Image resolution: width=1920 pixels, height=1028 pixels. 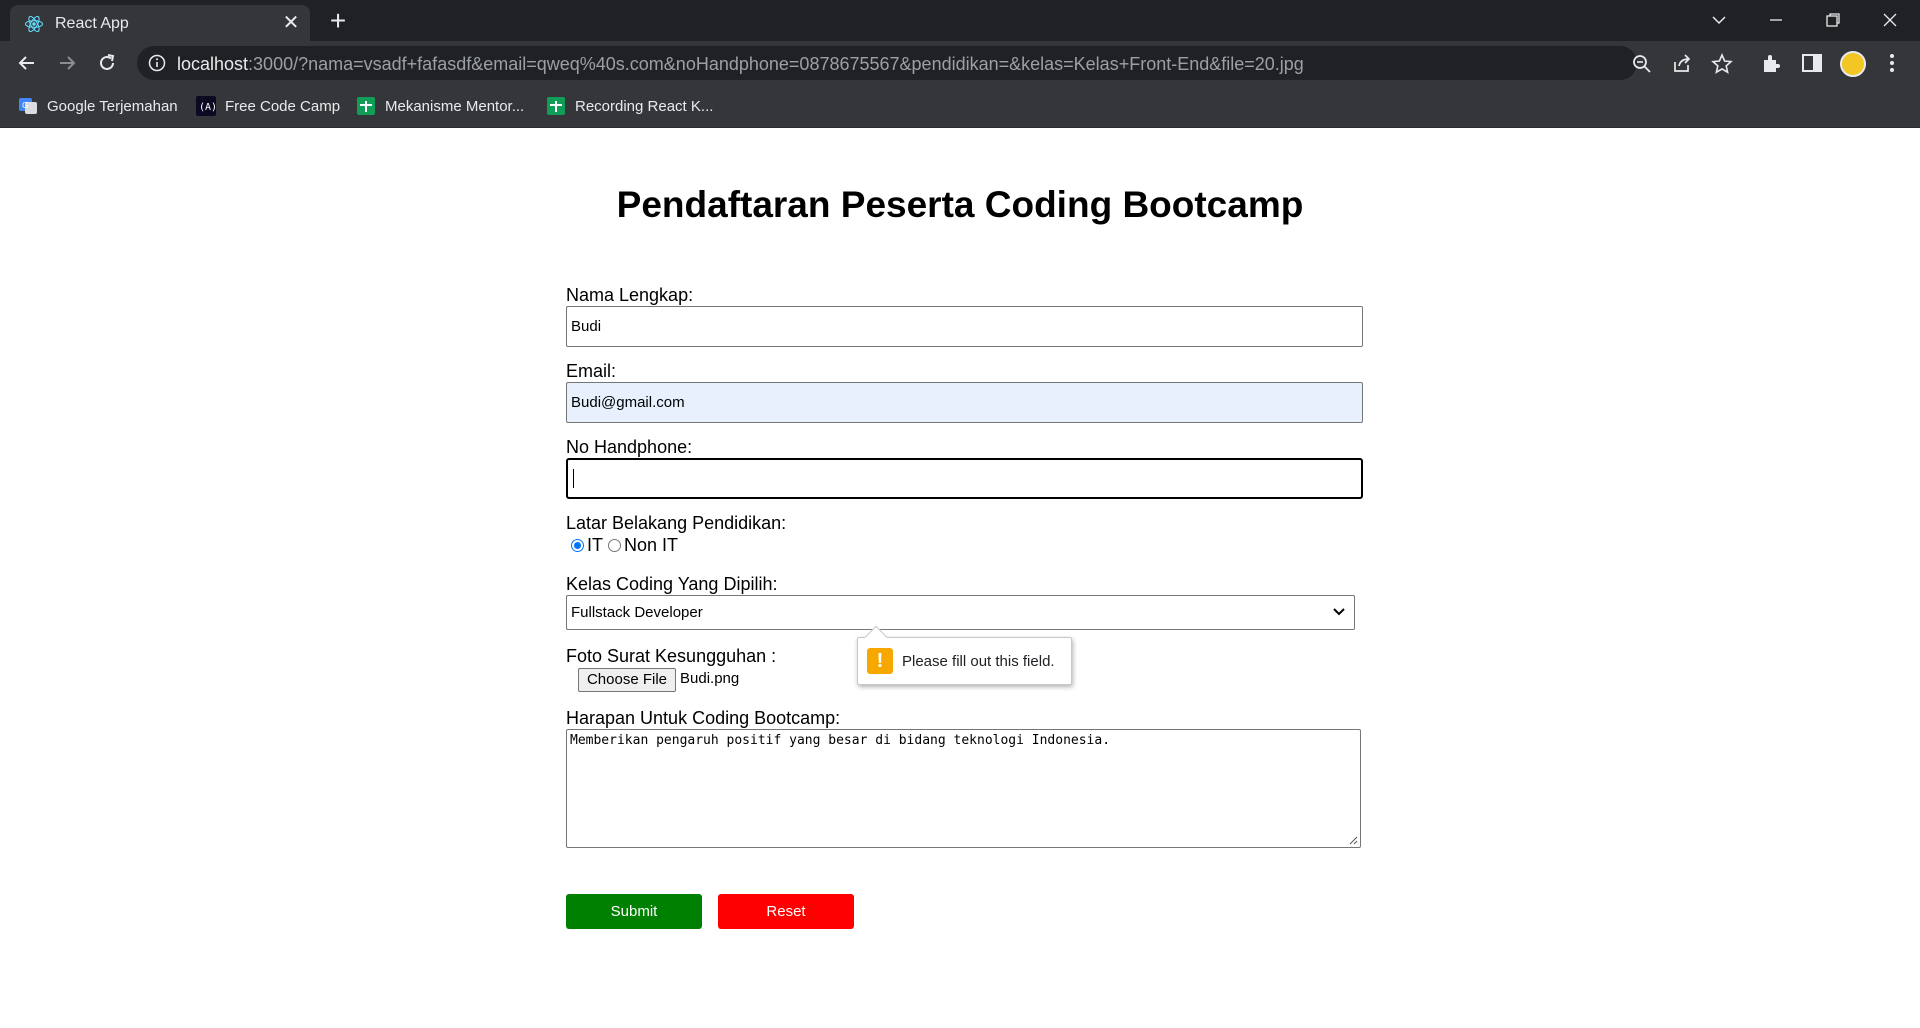 What do you see at coordinates (786, 911) in the screenshot?
I see `reset-button: Reset` at bounding box center [786, 911].